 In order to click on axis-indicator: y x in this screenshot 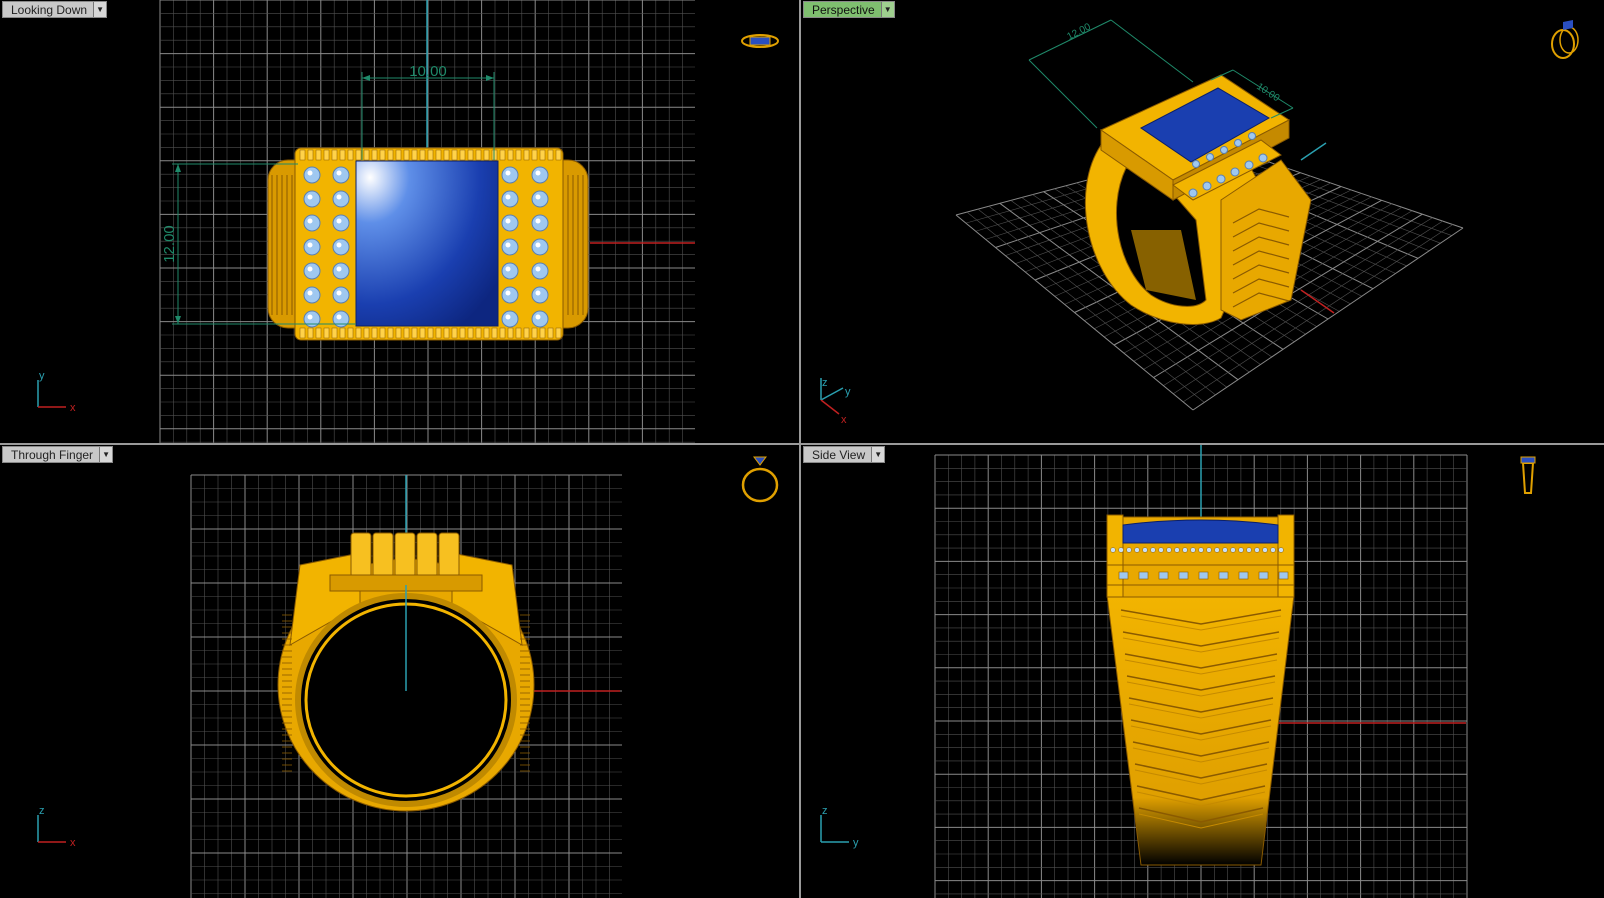, I will do `click(56, 392)`.